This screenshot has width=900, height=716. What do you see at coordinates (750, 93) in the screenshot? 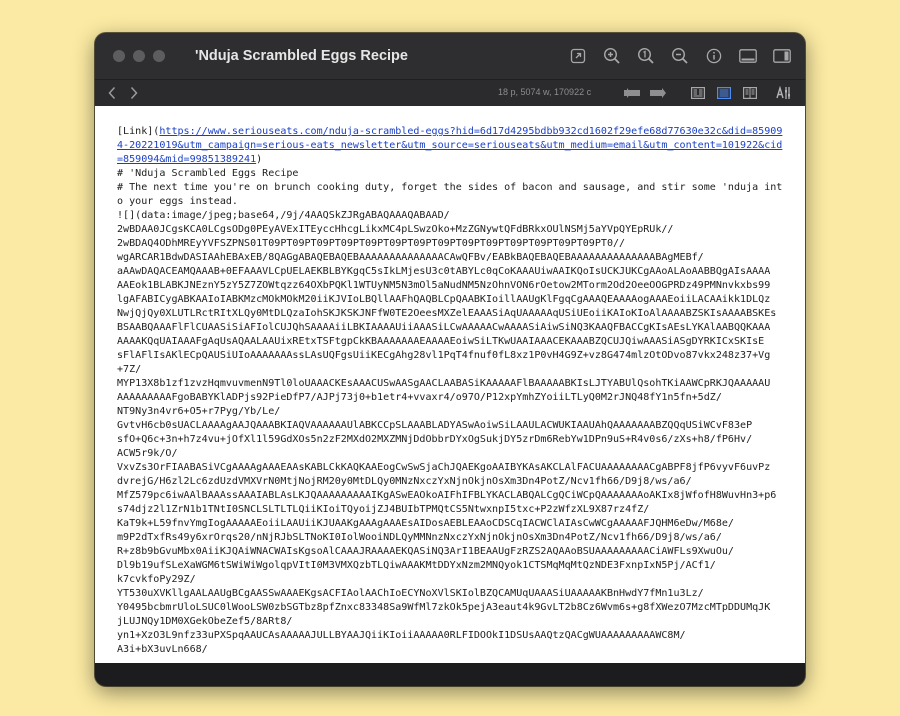
I see `split-mode-icon` at bounding box center [750, 93].